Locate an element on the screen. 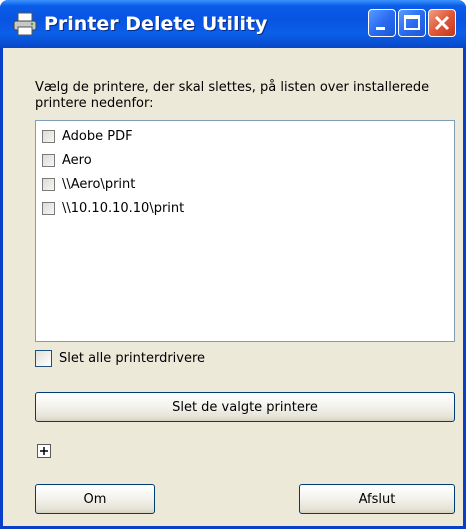 Image resolution: width=466 pixels, height=529 pixels. minimize-button is located at coordinates (382, 23).